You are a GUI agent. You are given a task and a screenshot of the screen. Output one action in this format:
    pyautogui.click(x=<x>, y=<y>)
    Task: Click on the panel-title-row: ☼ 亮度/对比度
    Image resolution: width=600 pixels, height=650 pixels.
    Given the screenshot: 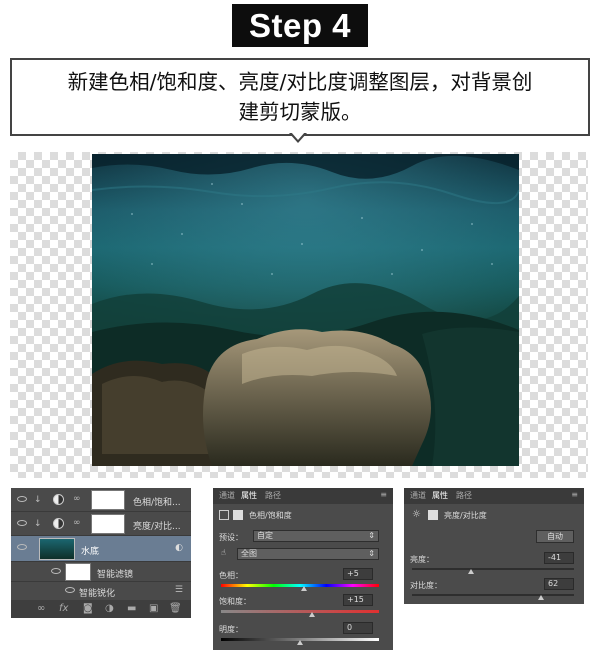 What is the action you would take?
    pyautogui.click(x=494, y=516)
    